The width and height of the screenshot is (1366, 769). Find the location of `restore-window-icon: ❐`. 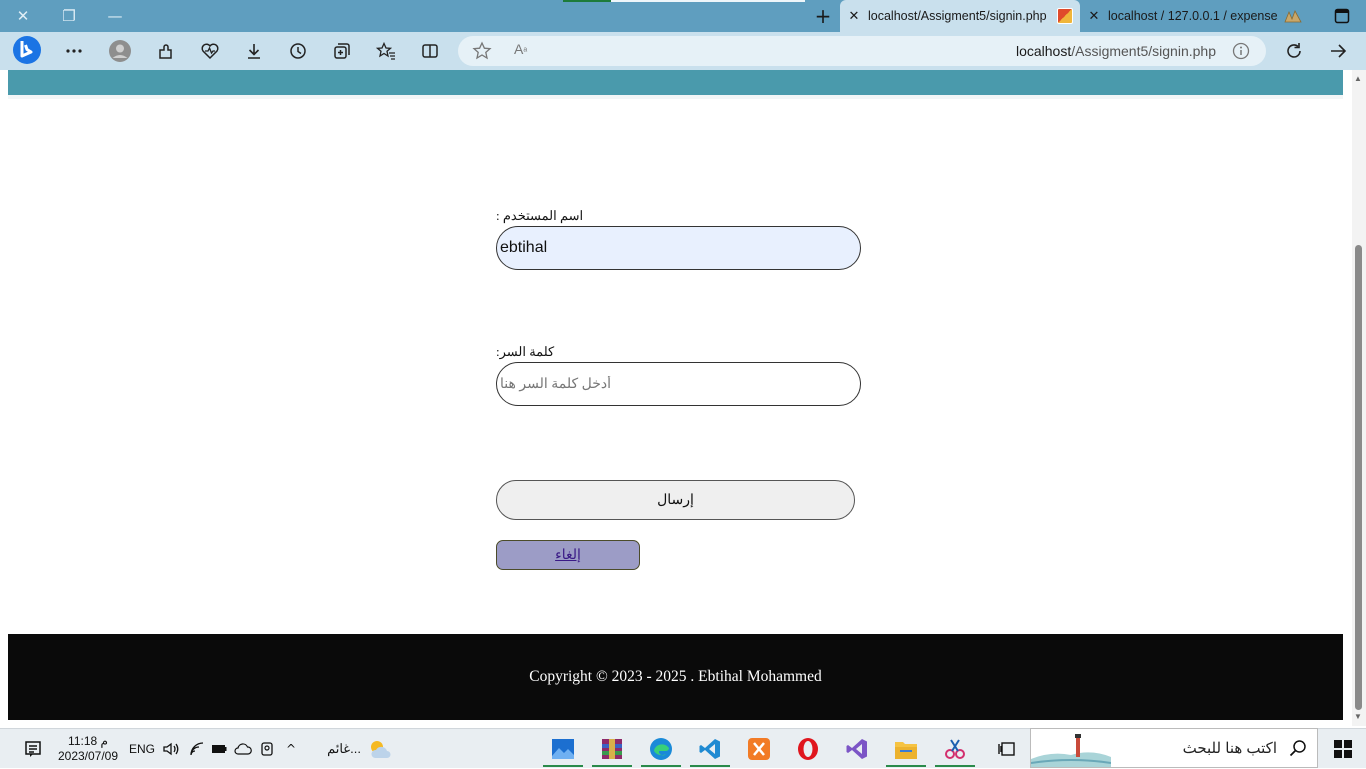

restore-window-icon: ❐ is located at coordinates (69, 16).